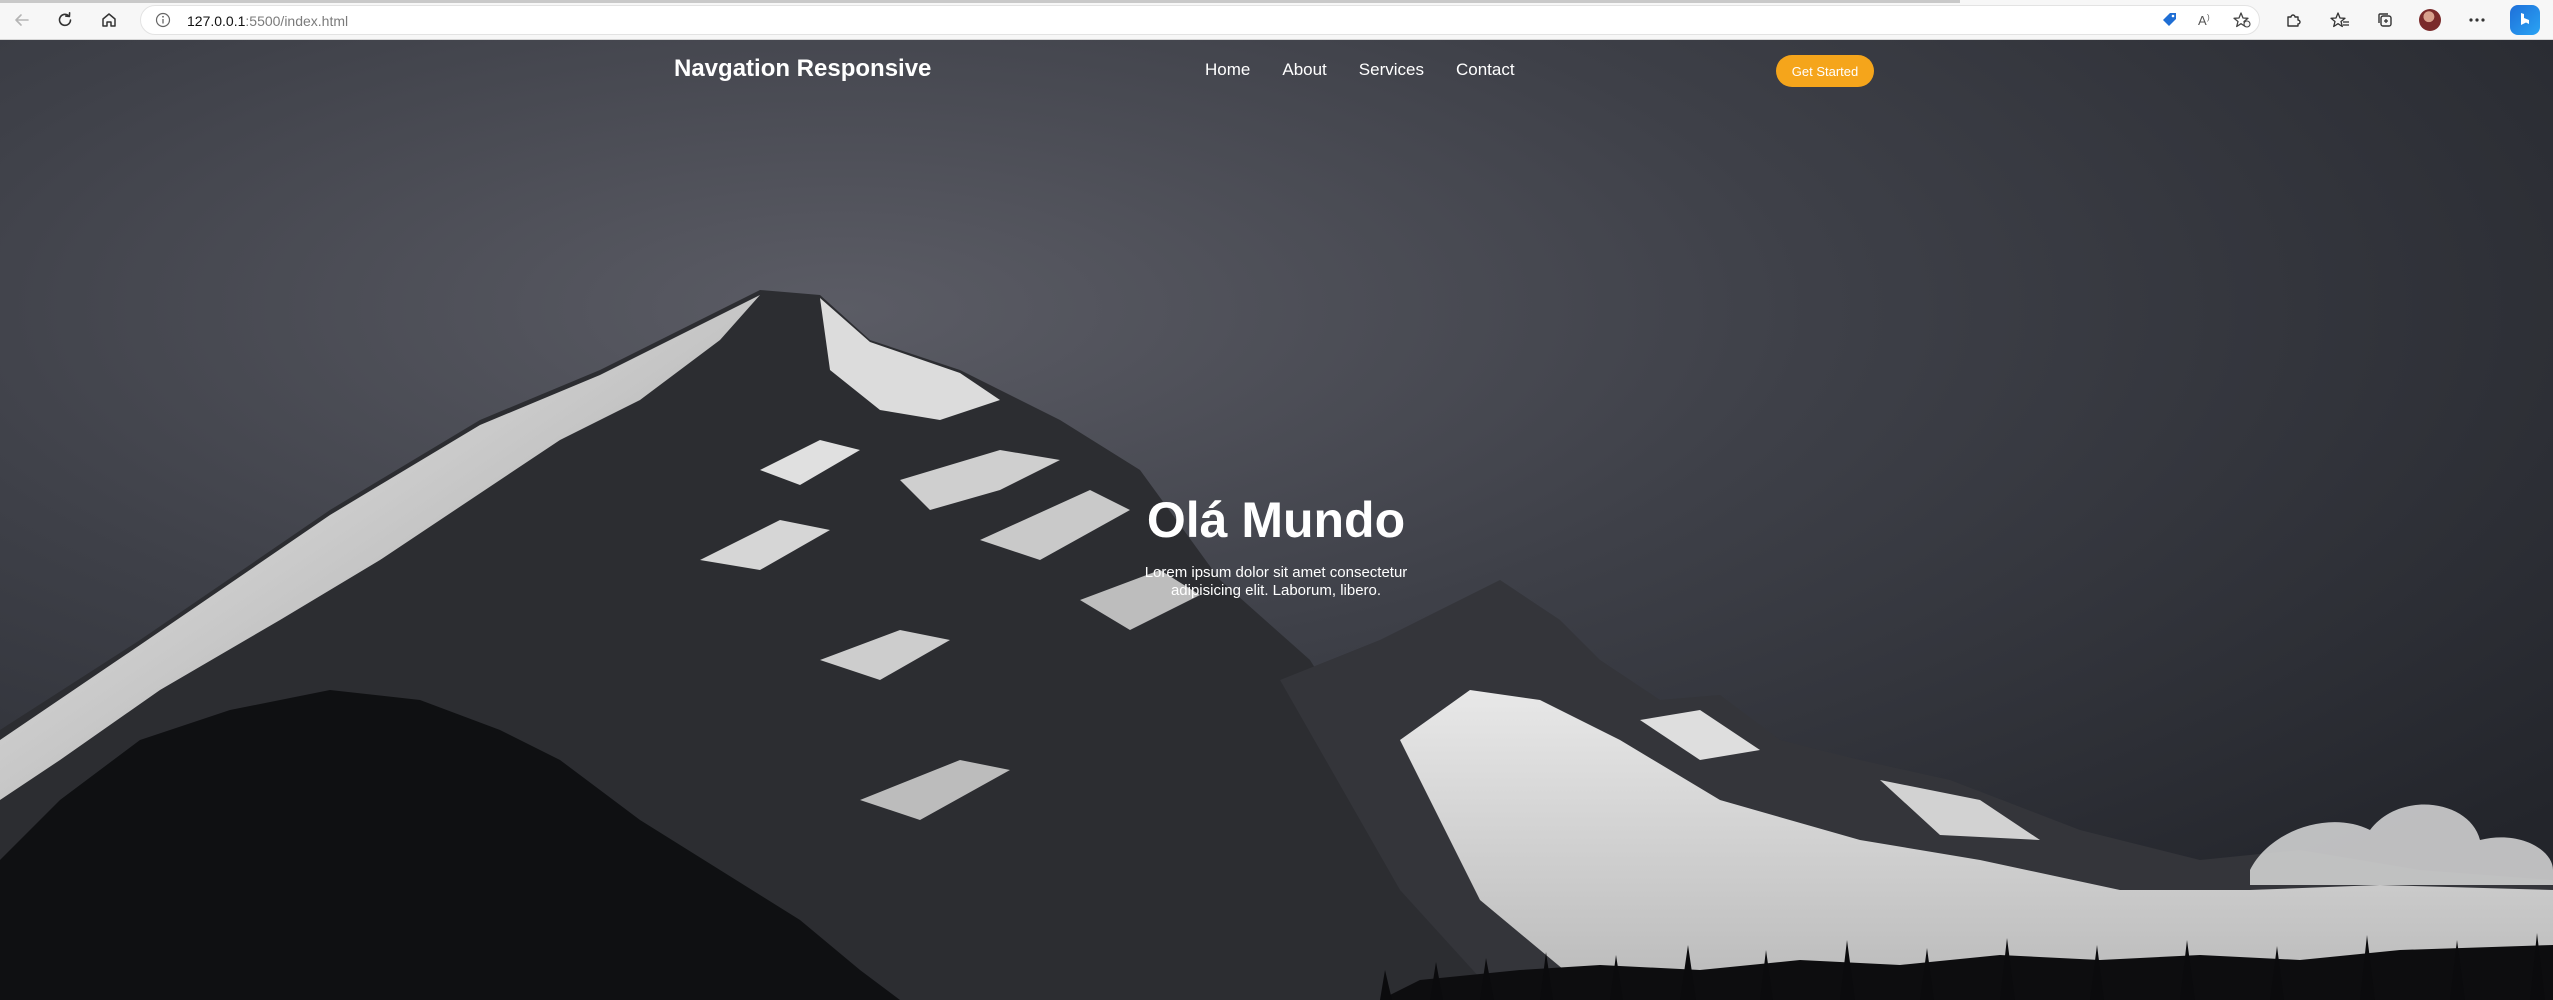  I want to click on home-icon, so click(109, 20).